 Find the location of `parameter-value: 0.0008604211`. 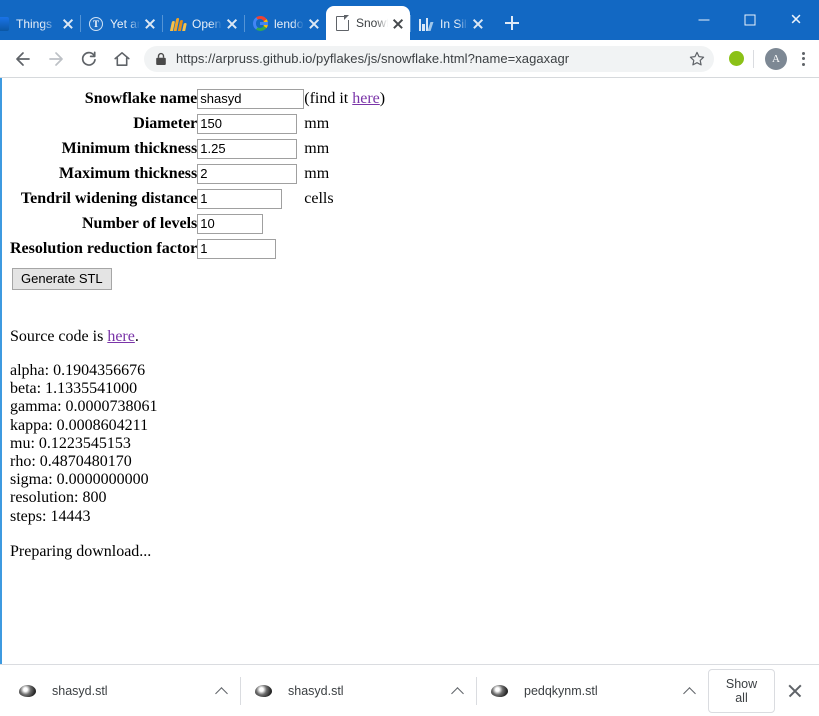

parameter-value: 0.0008604211 is located at coordinates (102, 425).